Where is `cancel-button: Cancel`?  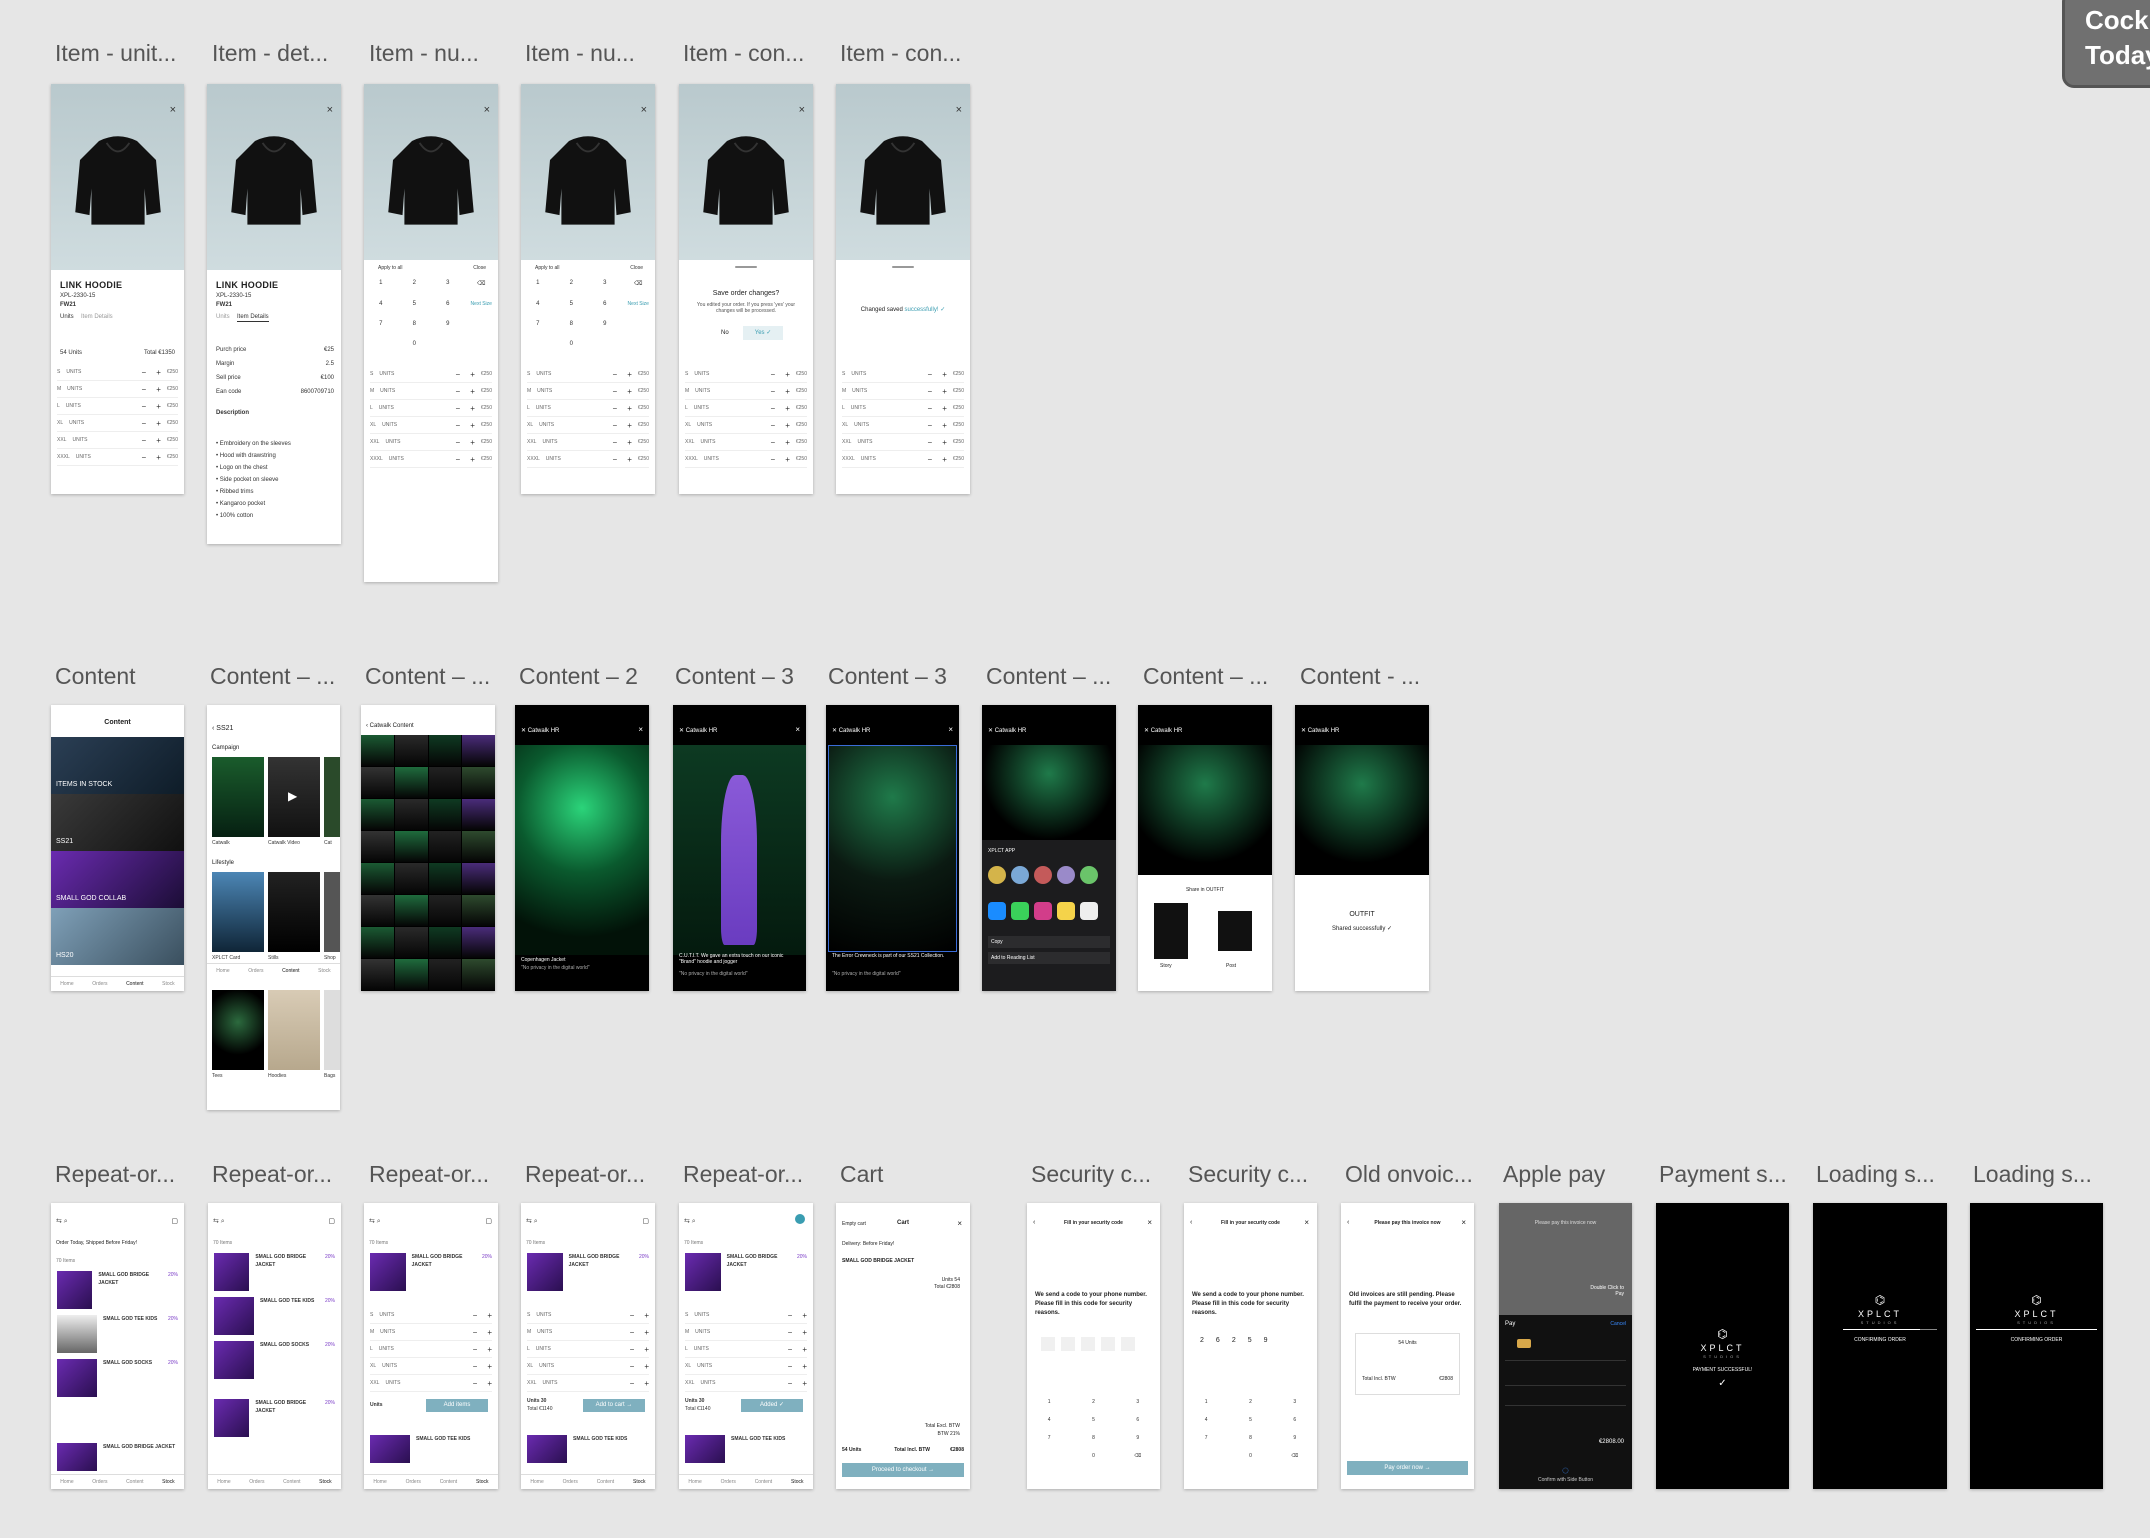 cancel-button: Cancel is located at coordinates (1618, 1324).